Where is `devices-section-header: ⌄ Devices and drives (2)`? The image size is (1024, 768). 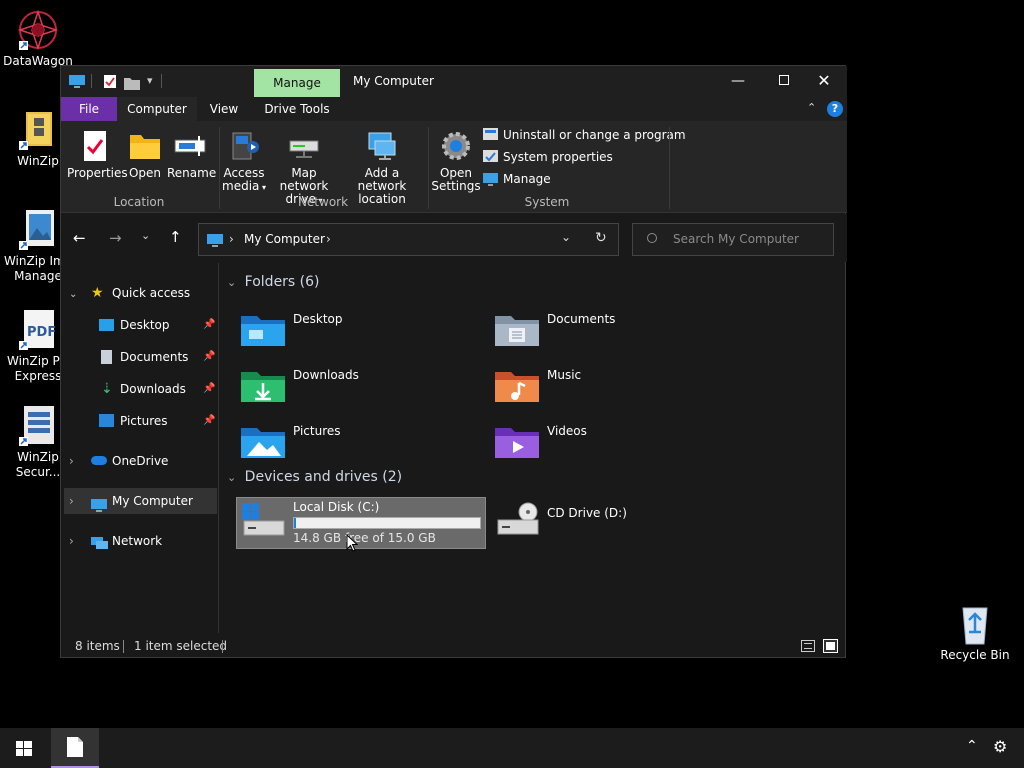
devices-section-header: ⌄ Devices and drives (2) is located at coordinates (314, 477).